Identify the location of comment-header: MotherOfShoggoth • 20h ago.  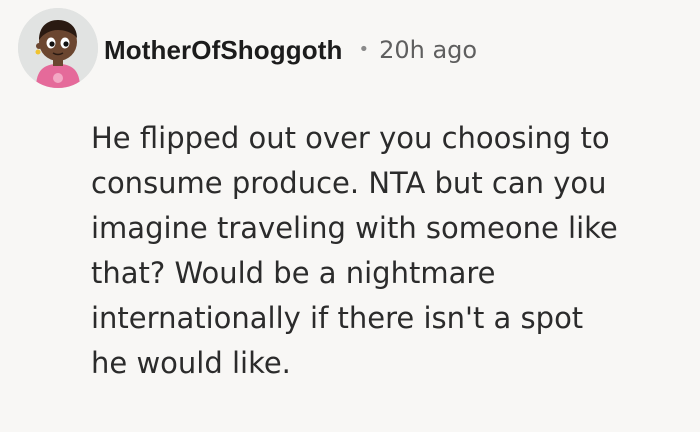
(290, 50).